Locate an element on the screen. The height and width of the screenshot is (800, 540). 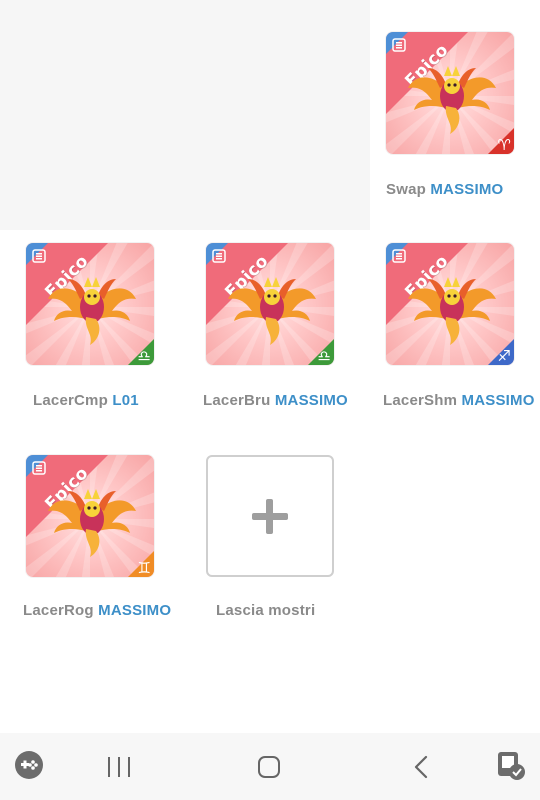
monster-card-swap: Epico ♈ is located at coordinates (450, 93).